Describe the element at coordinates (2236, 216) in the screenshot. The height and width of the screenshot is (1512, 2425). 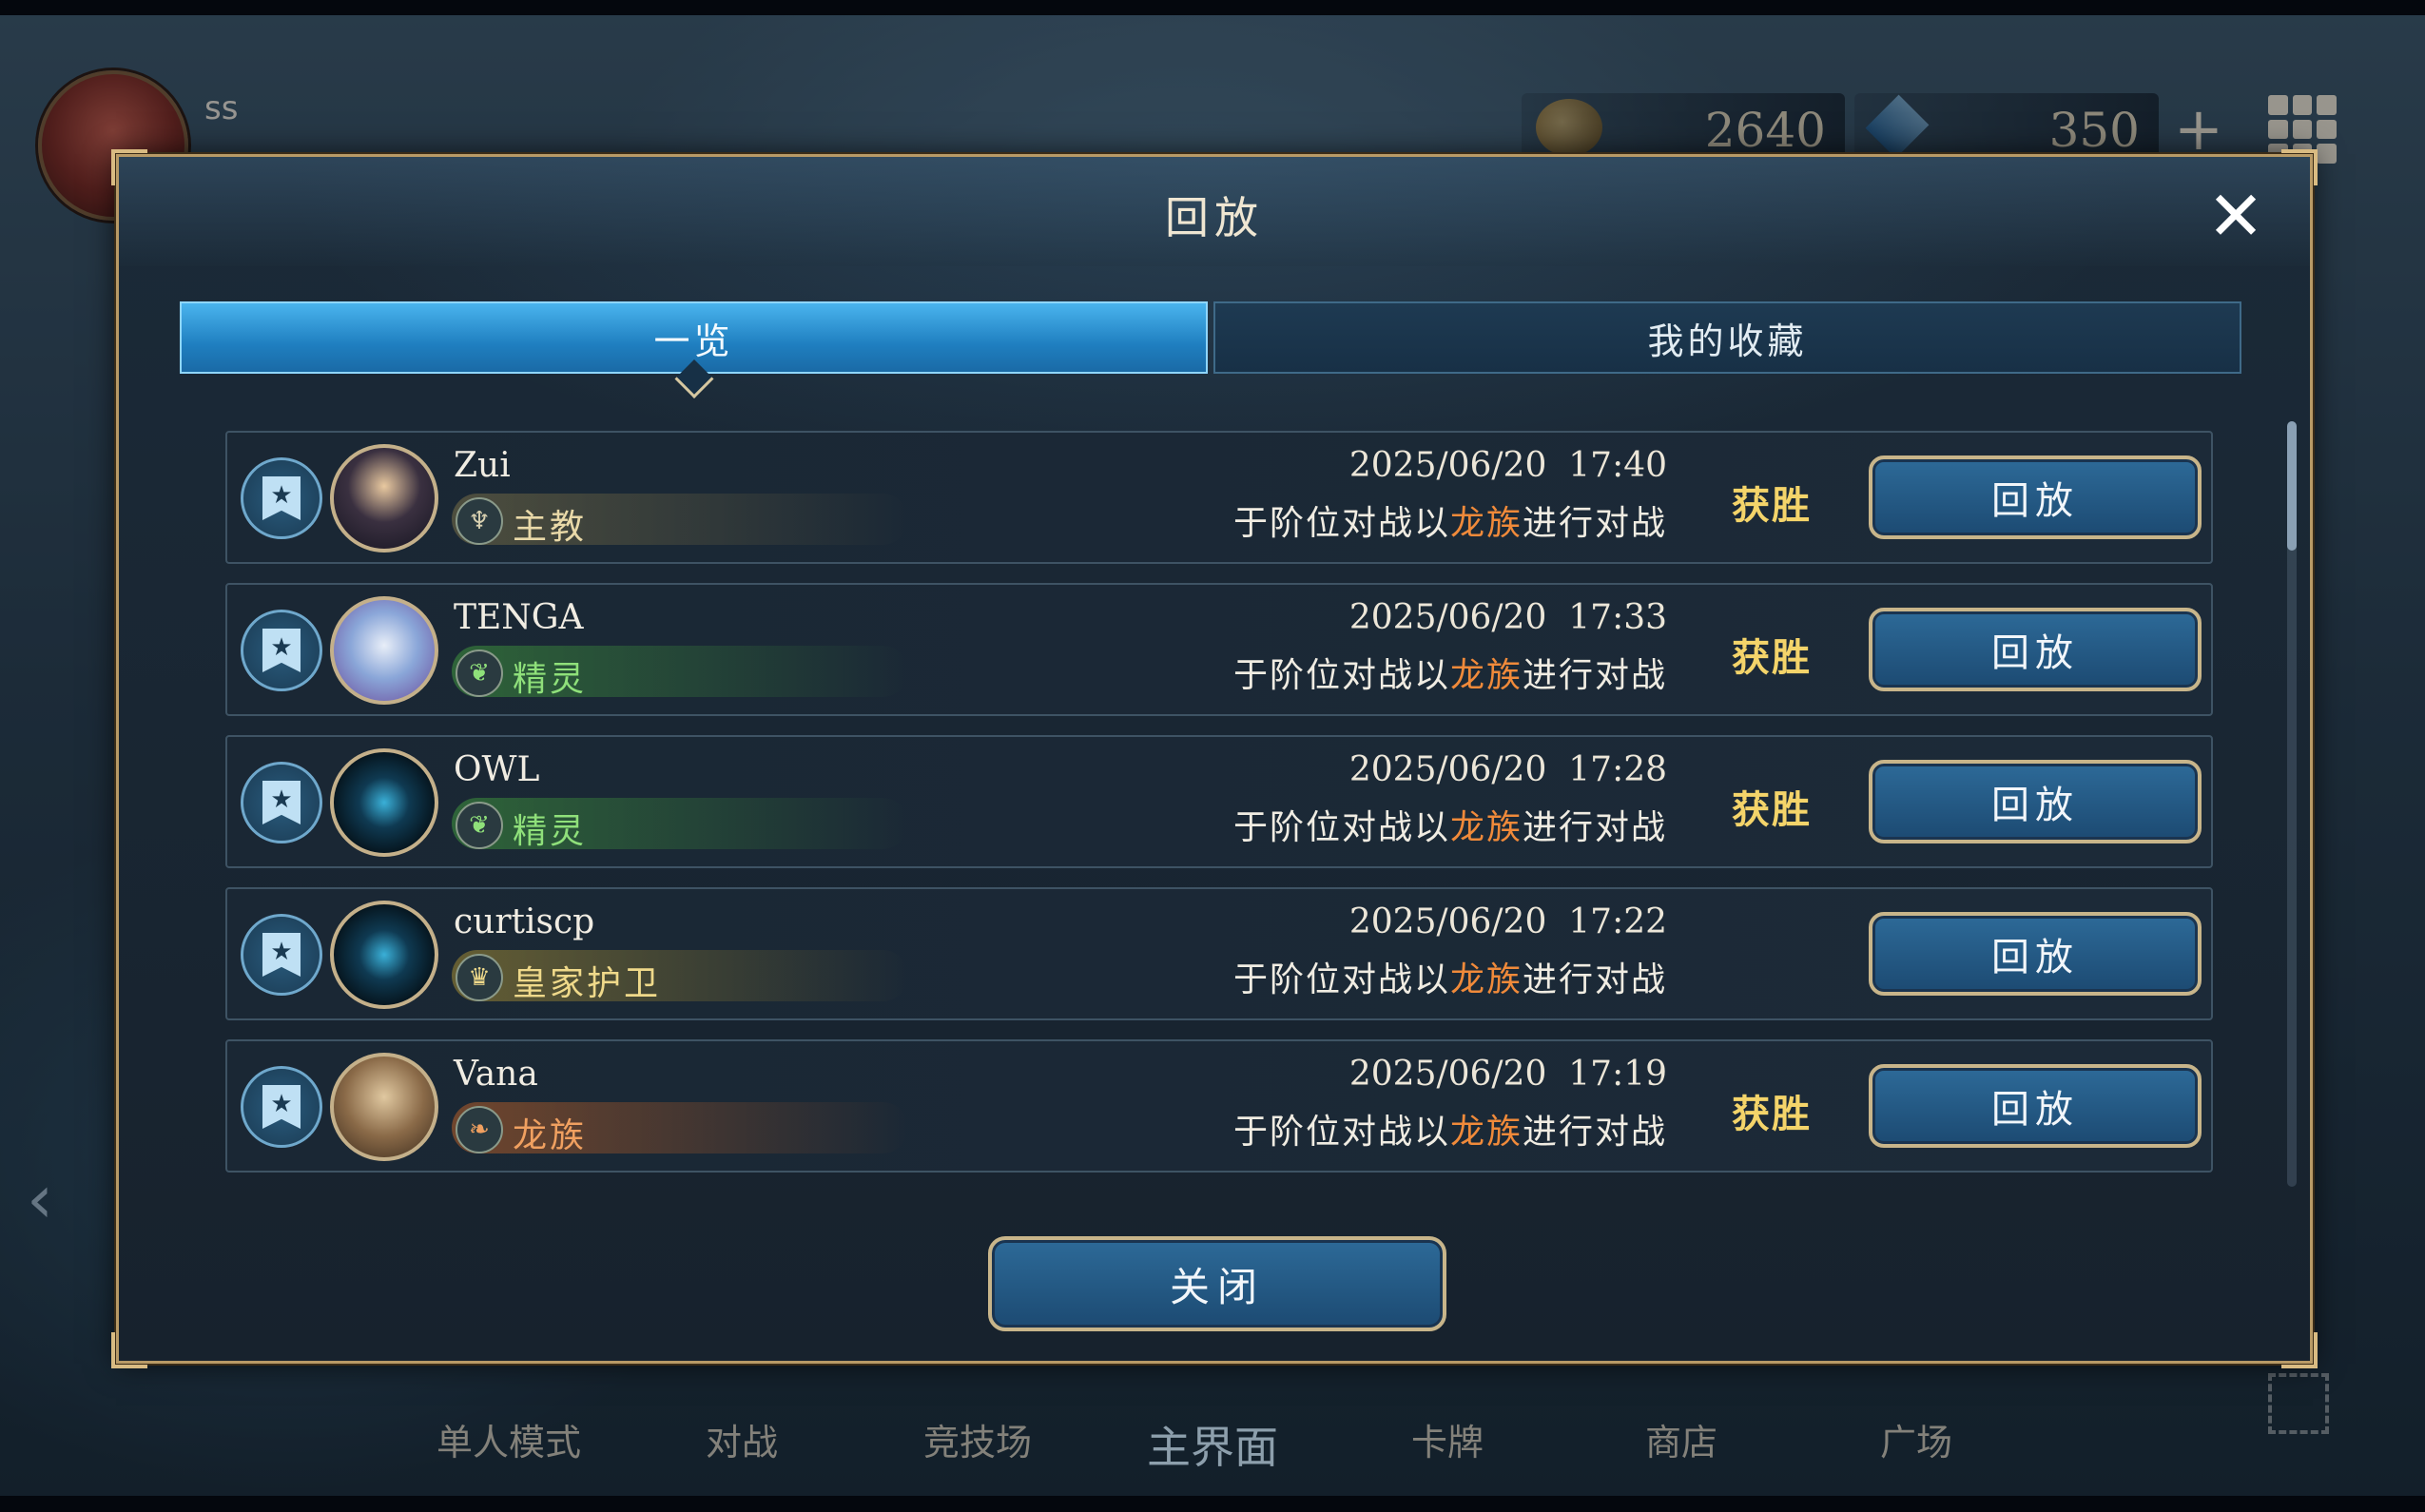
I see `close-icon: ✕` at that location.